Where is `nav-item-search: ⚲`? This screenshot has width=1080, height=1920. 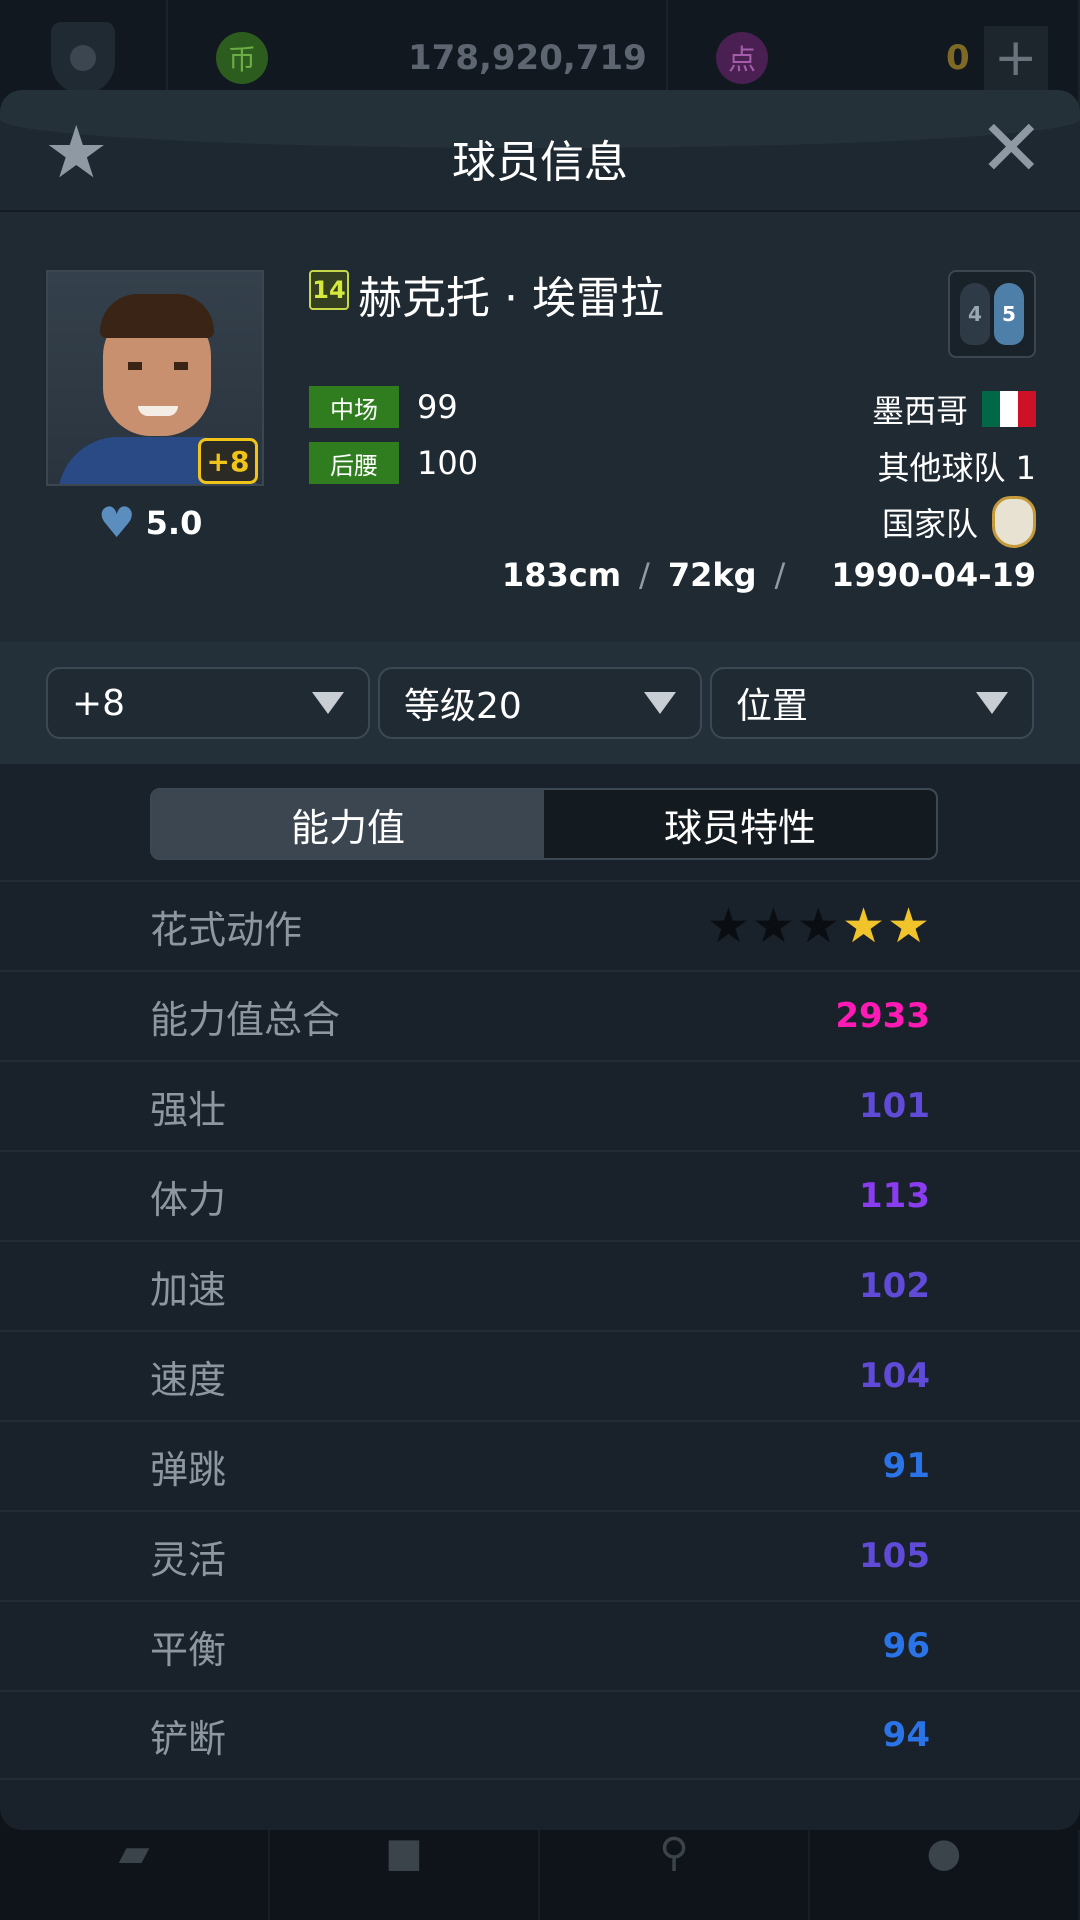 nav-item-search: ⚲ is located at coordinates (675, 1875).